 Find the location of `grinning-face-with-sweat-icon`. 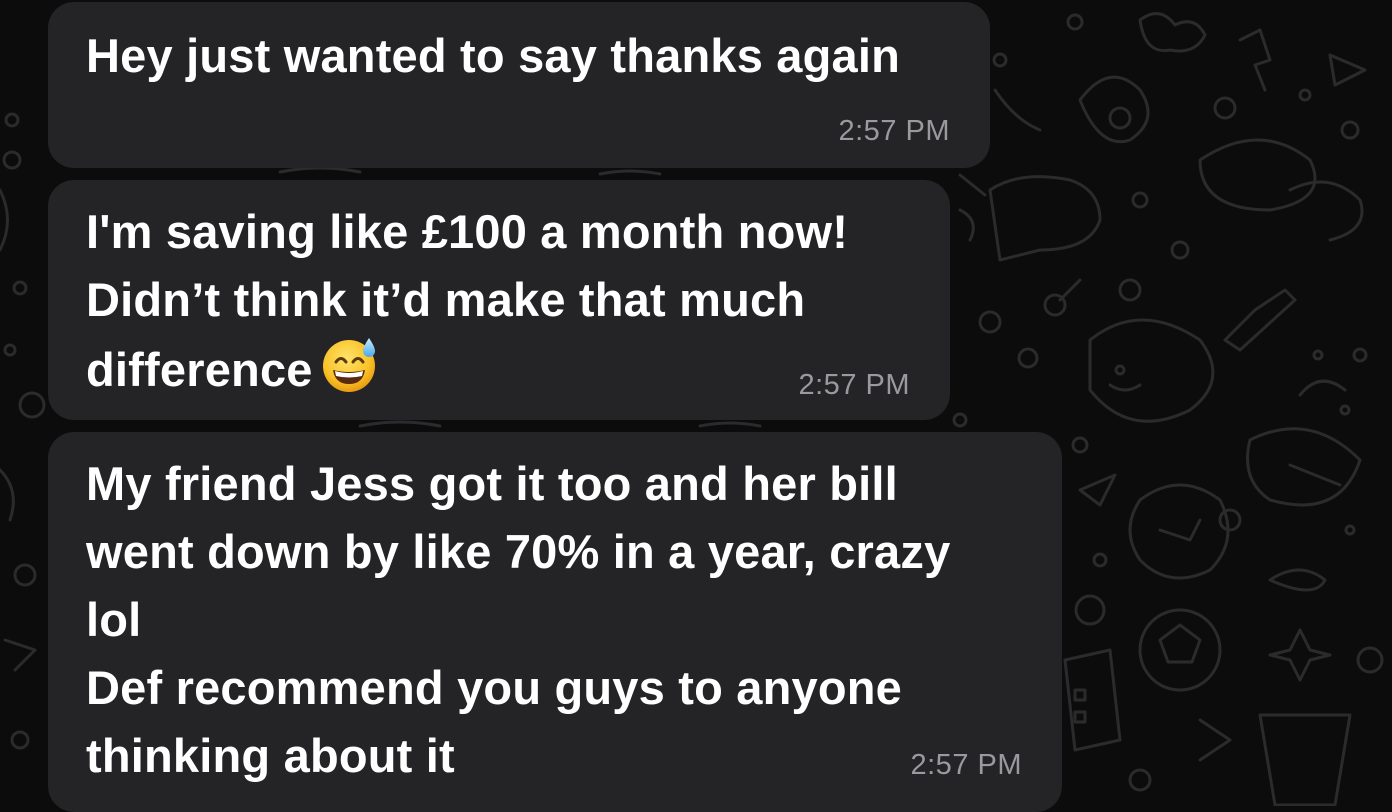

grinning-face-with-sweat-icon is located at coordinates (348, 365).